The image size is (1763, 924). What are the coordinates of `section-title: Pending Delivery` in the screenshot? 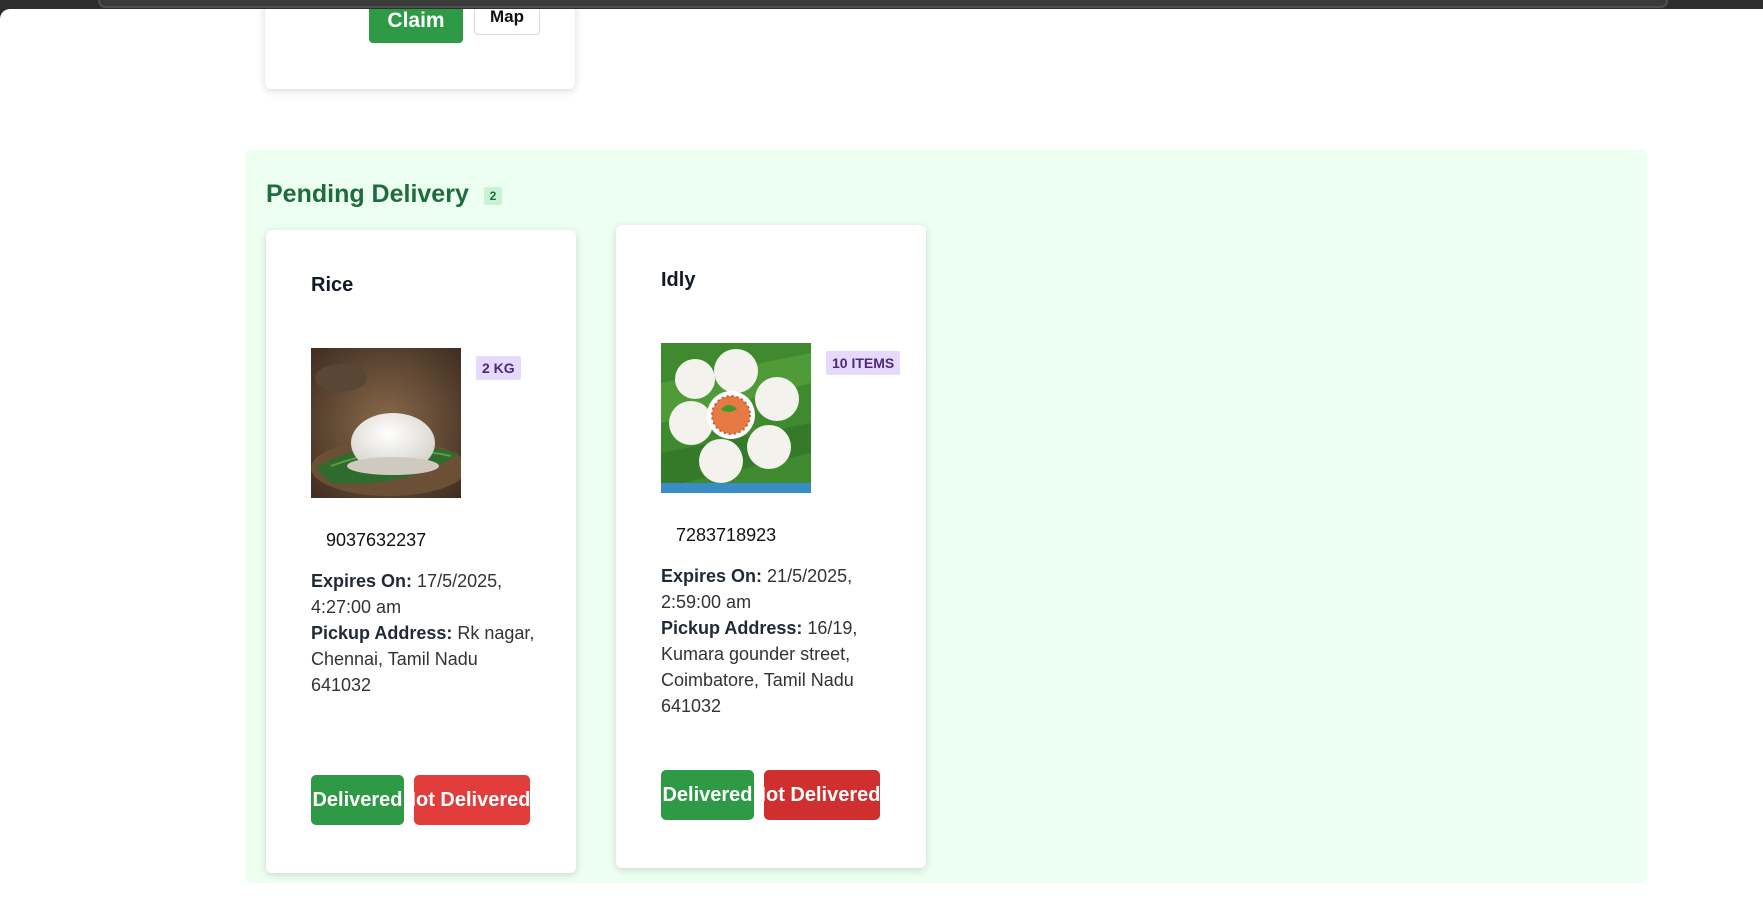 It's located at (367, 194).